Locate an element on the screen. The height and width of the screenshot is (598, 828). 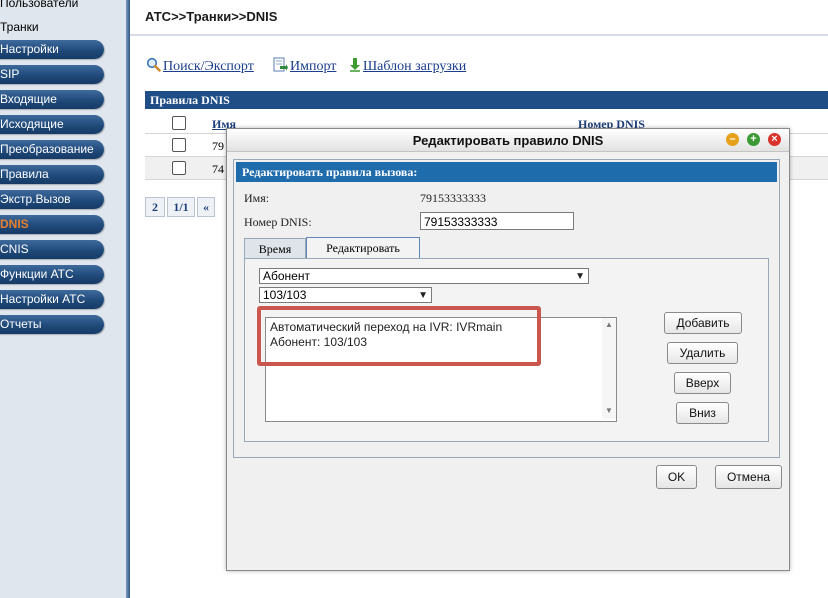
sidebar-item-emergency-call: Экстр.Вызов is located at coordinates (52, 199).